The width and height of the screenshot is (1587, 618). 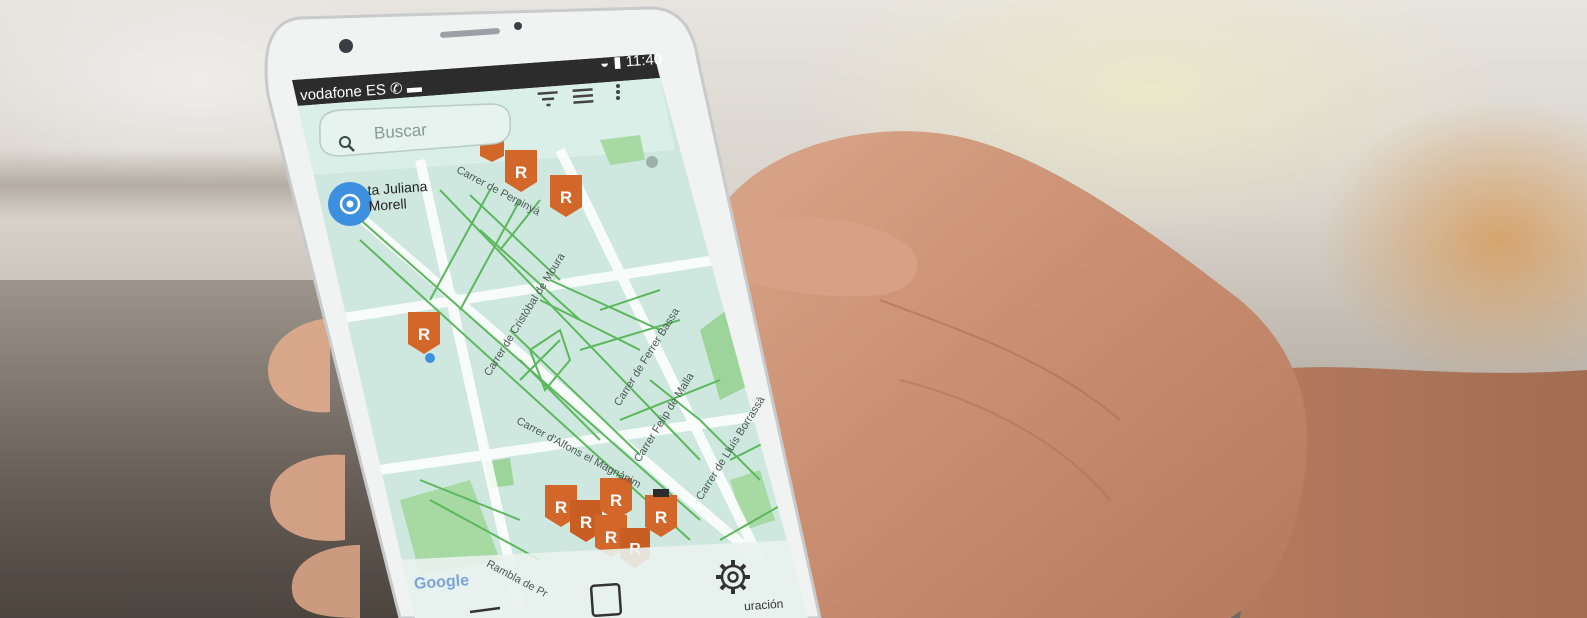 I want to click on more-icon, so click(x=618, y=92).